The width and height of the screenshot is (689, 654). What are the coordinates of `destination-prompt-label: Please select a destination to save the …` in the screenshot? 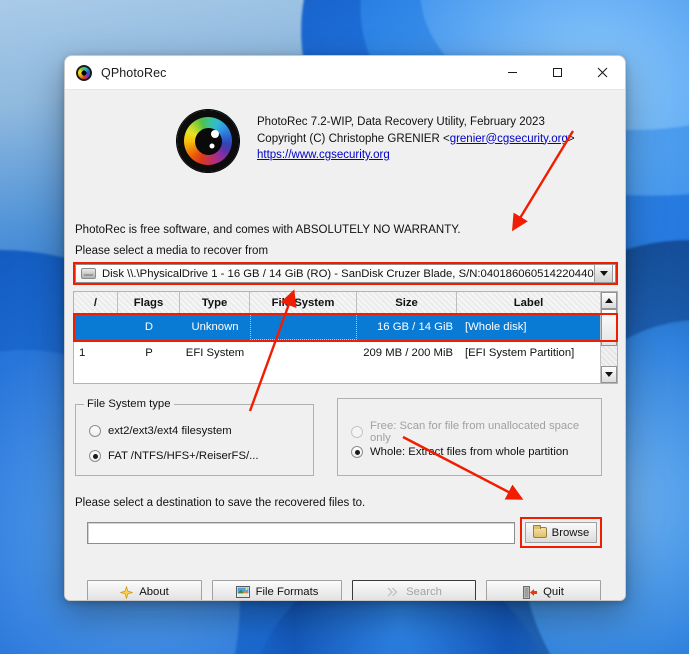 It's located at (220, 503).